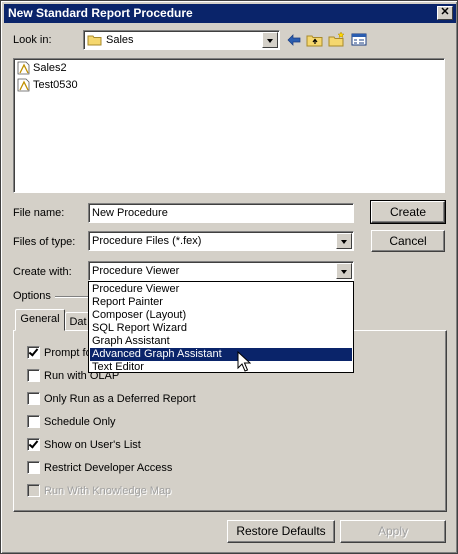  What do you see at coordinates (315, 40) in the screenshot?
I see `up-folder-icon` at bounding box center [315, 40].